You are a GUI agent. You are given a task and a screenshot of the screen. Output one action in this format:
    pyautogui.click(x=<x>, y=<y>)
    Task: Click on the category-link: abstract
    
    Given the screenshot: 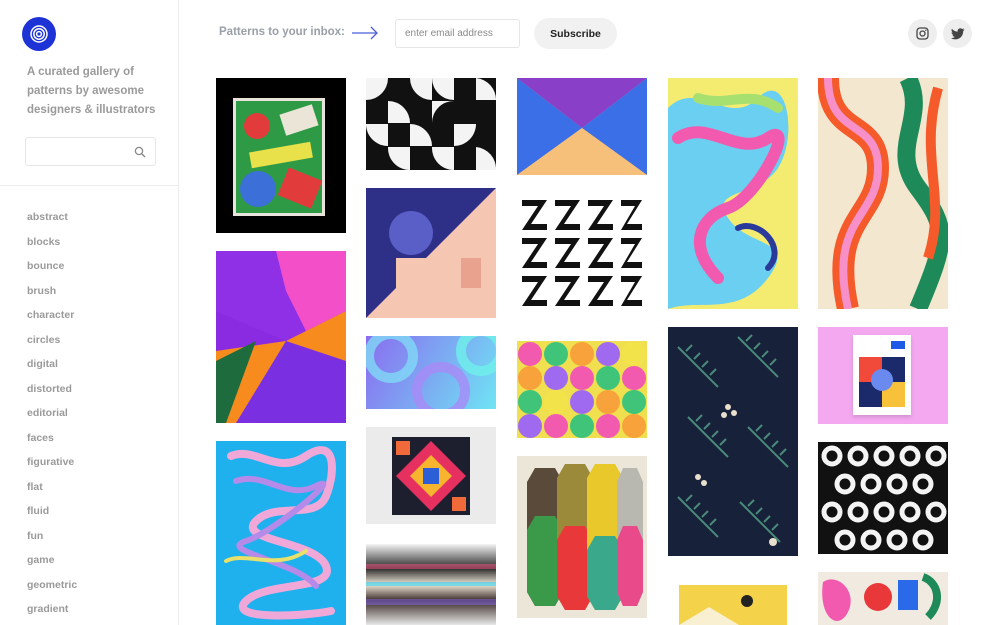 What is the action you would take?
    pyautogui.click(x=52, y=220)
    